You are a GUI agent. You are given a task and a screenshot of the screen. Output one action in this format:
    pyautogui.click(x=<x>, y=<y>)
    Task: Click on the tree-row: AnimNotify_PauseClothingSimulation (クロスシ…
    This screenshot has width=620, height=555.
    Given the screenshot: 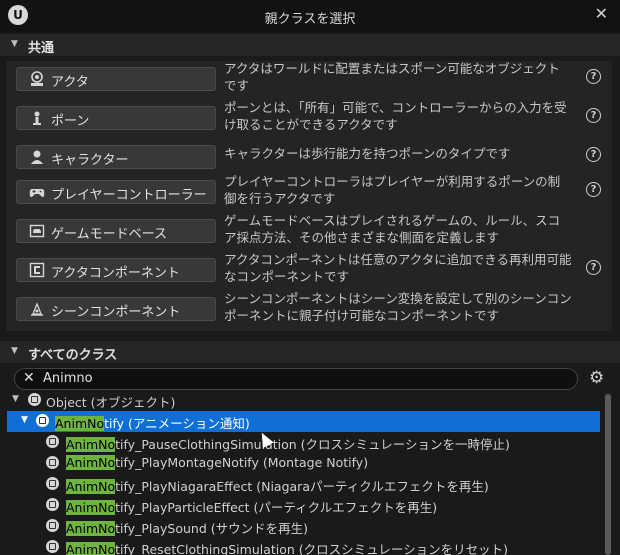 What is the action you would take?
    pyautogui.click(x=302, y=442)
    